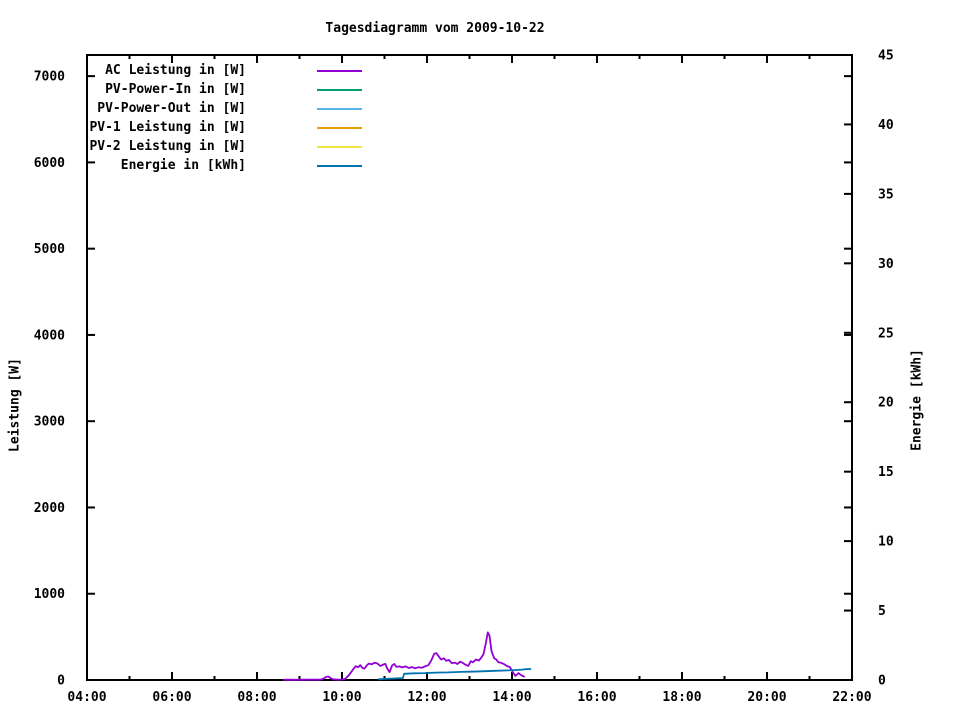  What do you see at coordinates (455, 674) in the screenshot?
I see `series-energie-in-kwh-` at bounding box center [455, 674].